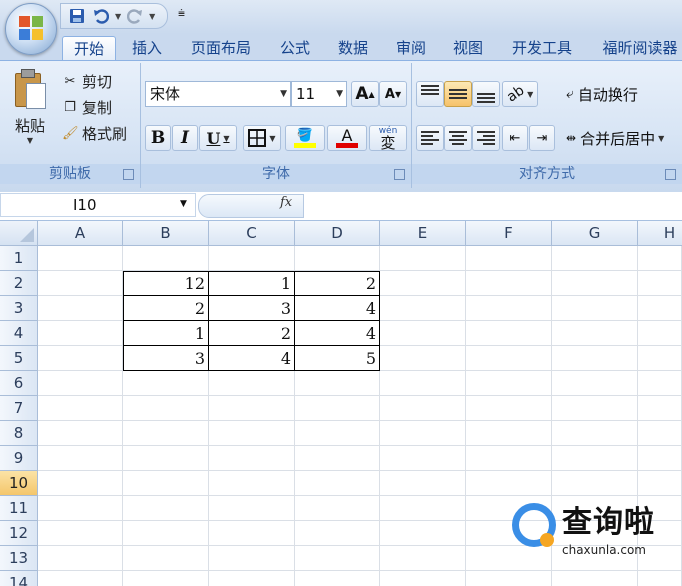 This screenshot has height=586, width=682. Describe the element at coordinates (252, 333) in the screenshot. I see `cell-c4: 2` at that location.